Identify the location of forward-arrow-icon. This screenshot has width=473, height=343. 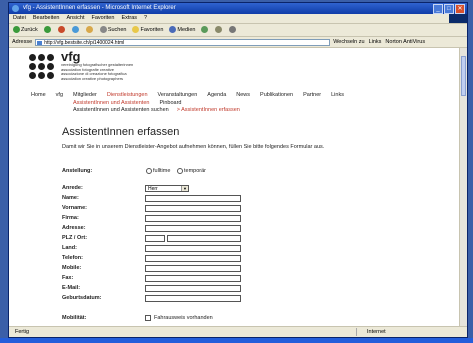
(47, 30).